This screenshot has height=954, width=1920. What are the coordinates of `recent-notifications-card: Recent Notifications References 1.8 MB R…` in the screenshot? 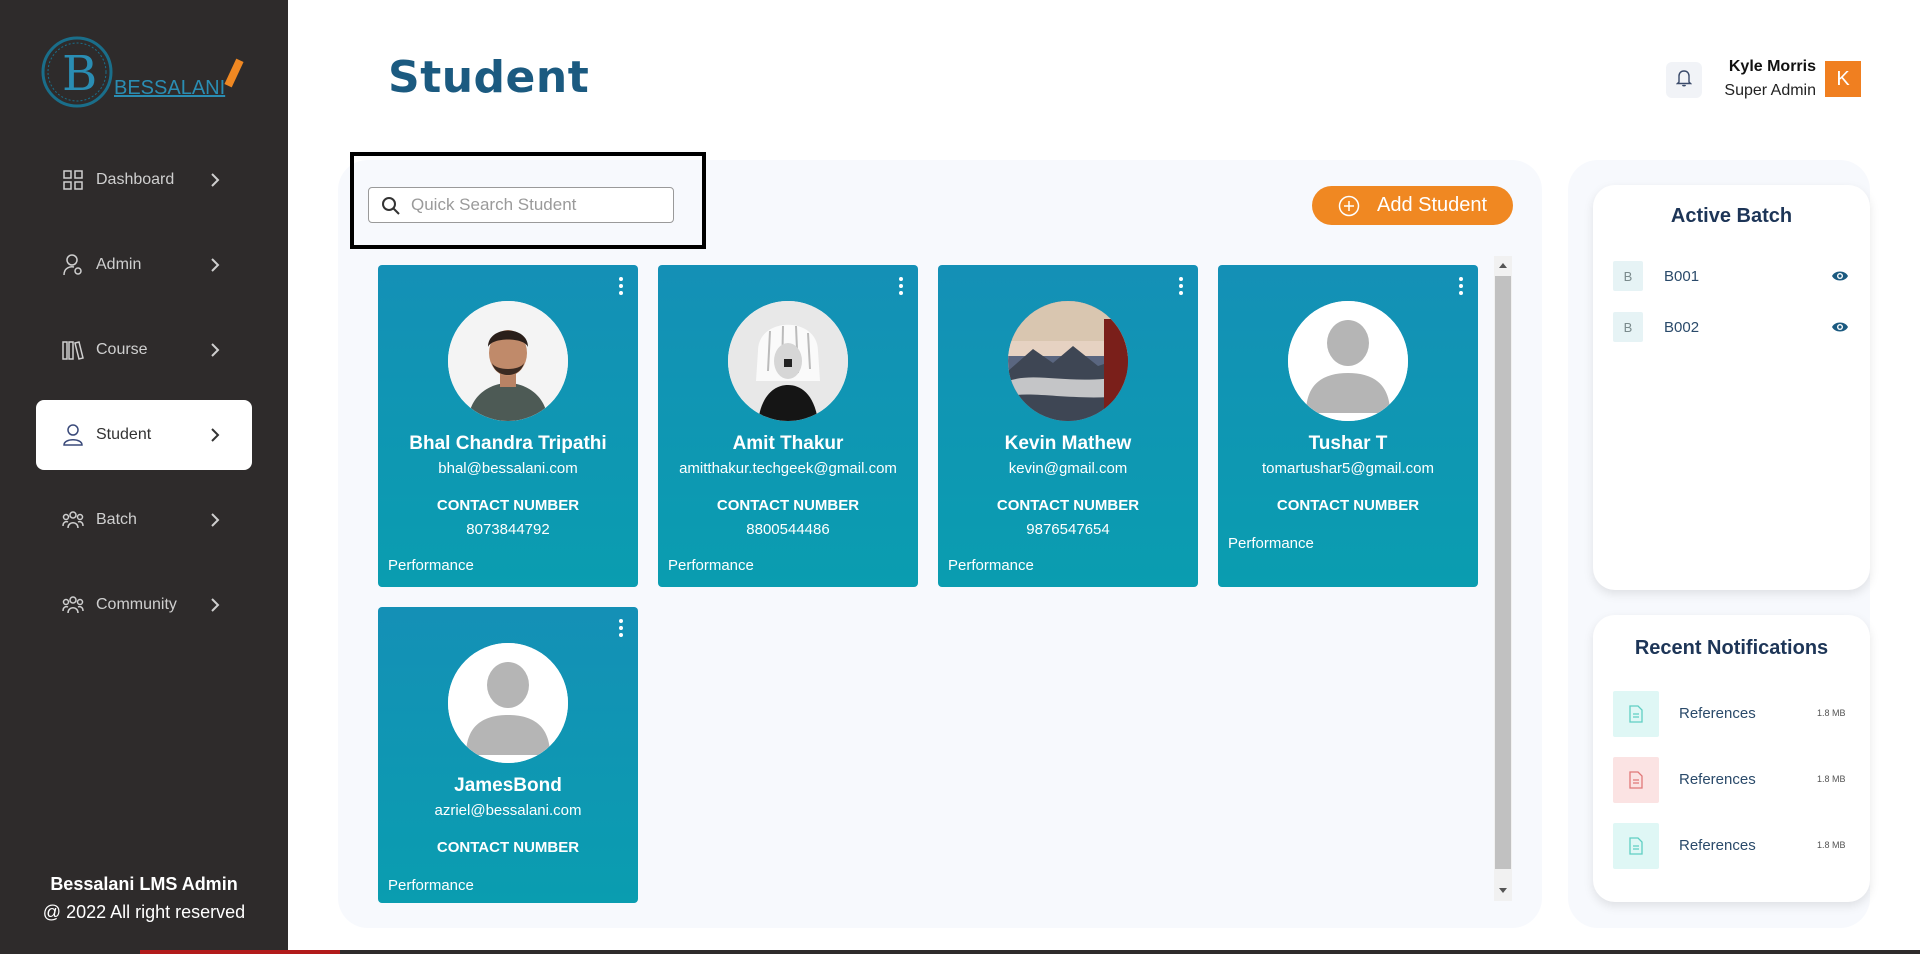 It's located at (1731, 758).